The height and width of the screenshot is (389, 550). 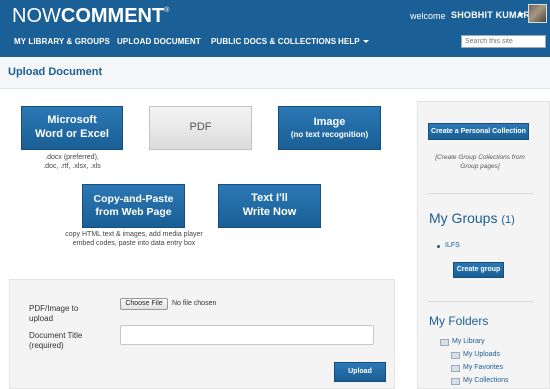 I want to click on image-button: Image (no text recognition), so click(x=329, y=128).